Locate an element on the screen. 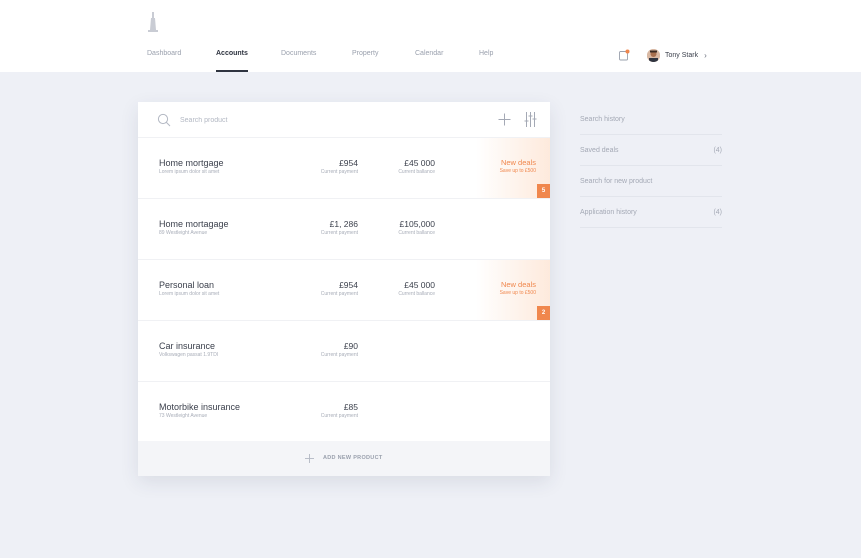 This screenshot has height=558, width=861. product-subtitle: Volkswagen passat 1.9TDI is located at coordinates (189, 355).